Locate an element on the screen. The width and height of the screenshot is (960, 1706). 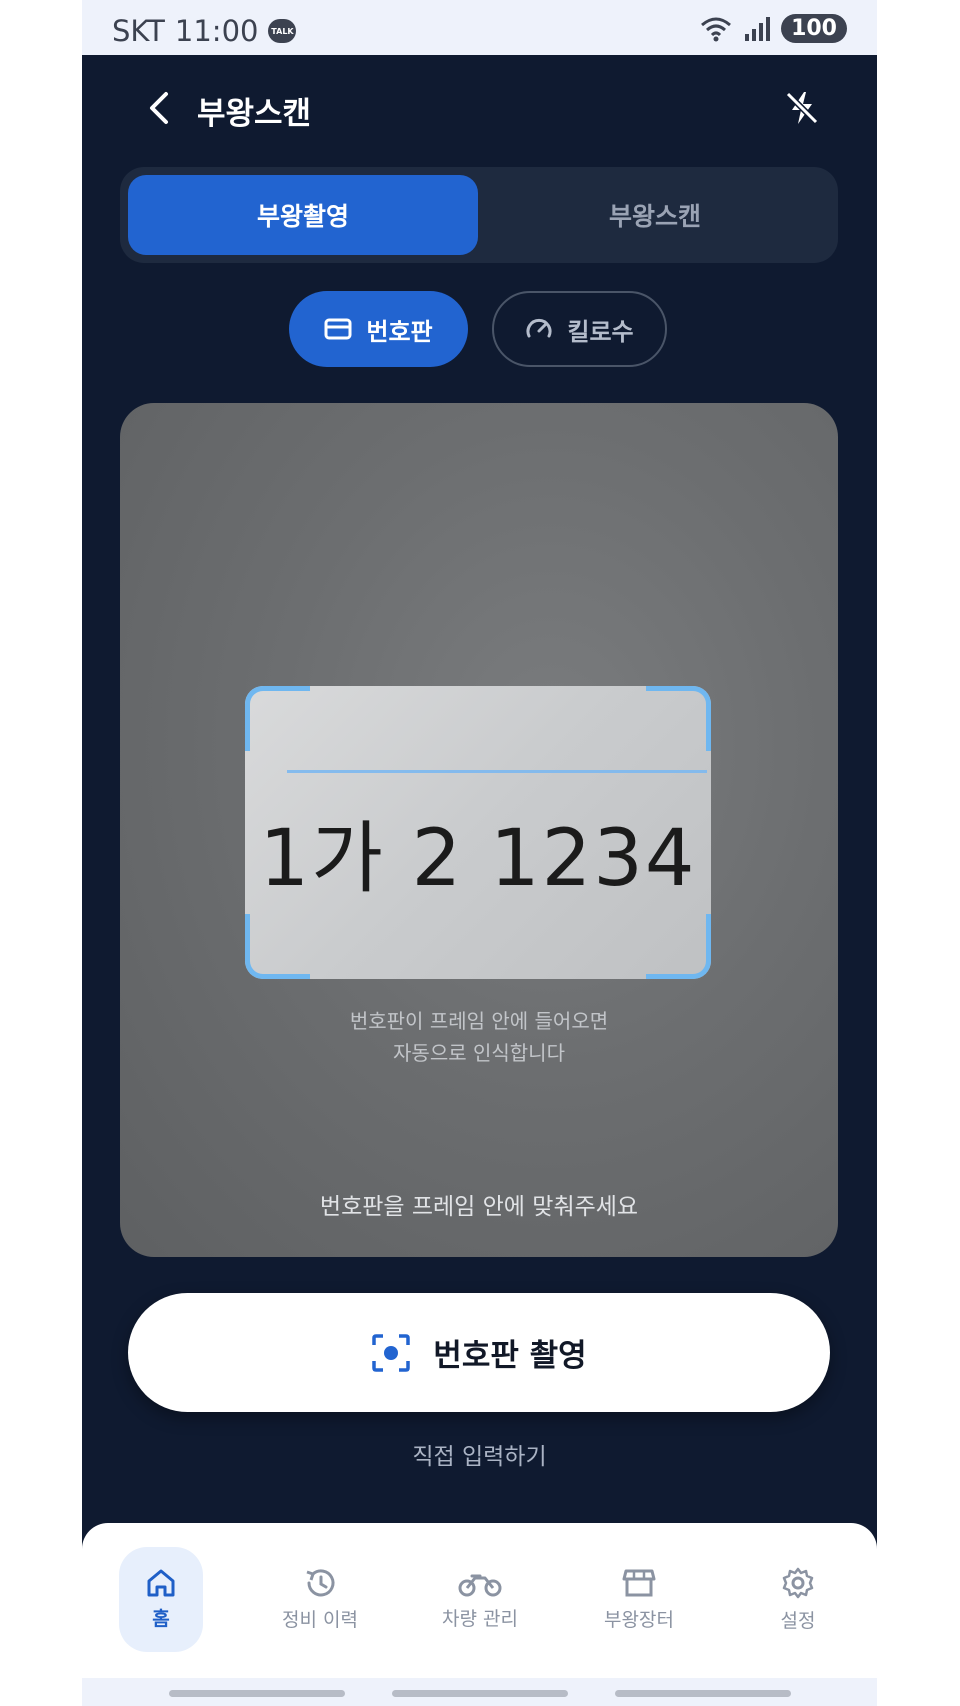
tab-scan: 부왕스캔 is located at coordinates (655, 215).